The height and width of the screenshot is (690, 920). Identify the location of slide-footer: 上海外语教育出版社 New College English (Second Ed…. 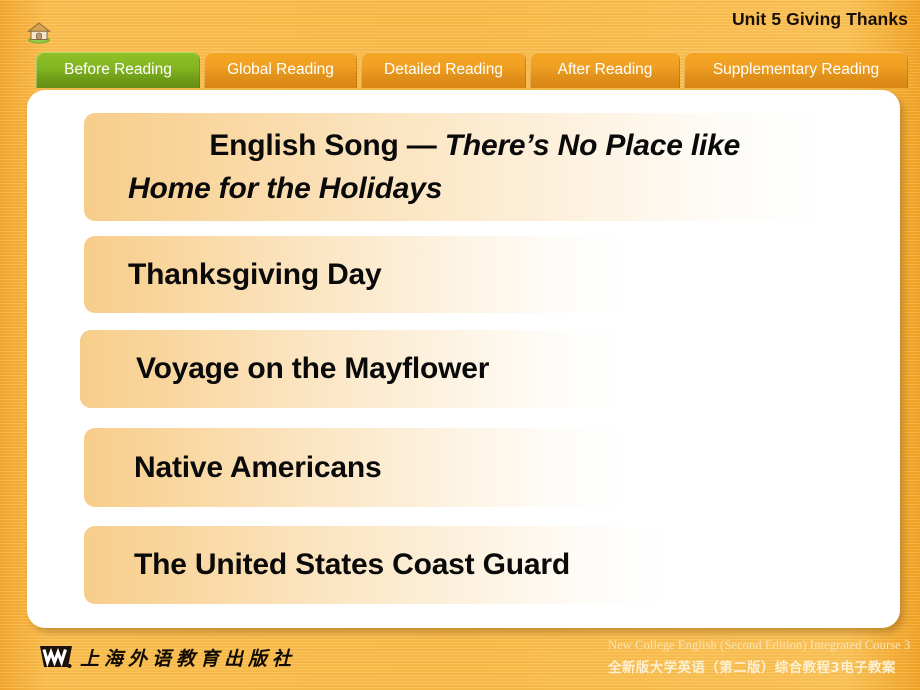
(460, 659).